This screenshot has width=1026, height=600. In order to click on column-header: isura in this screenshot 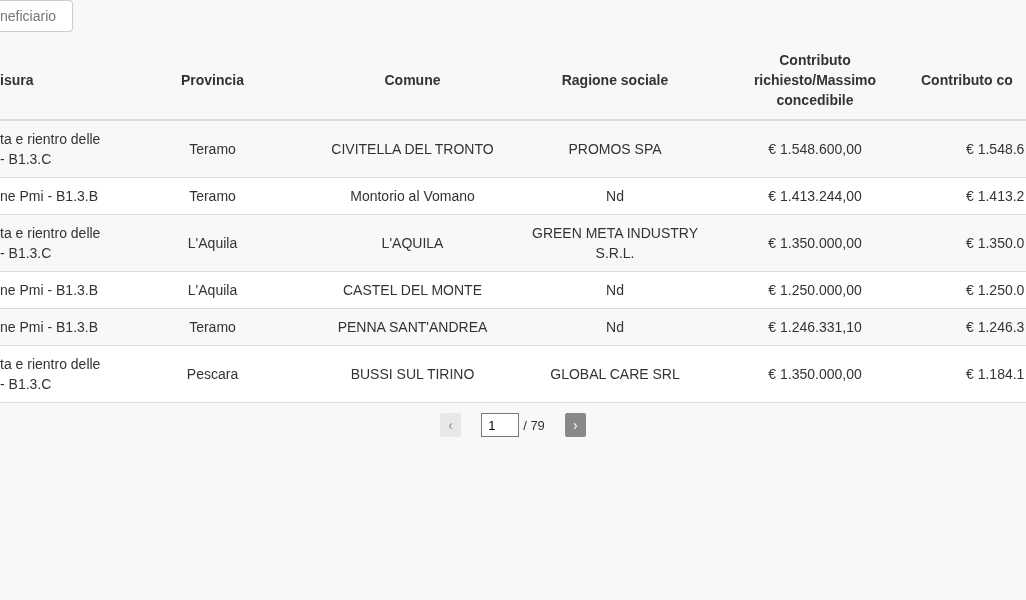, I will do `click(17, 79)`.